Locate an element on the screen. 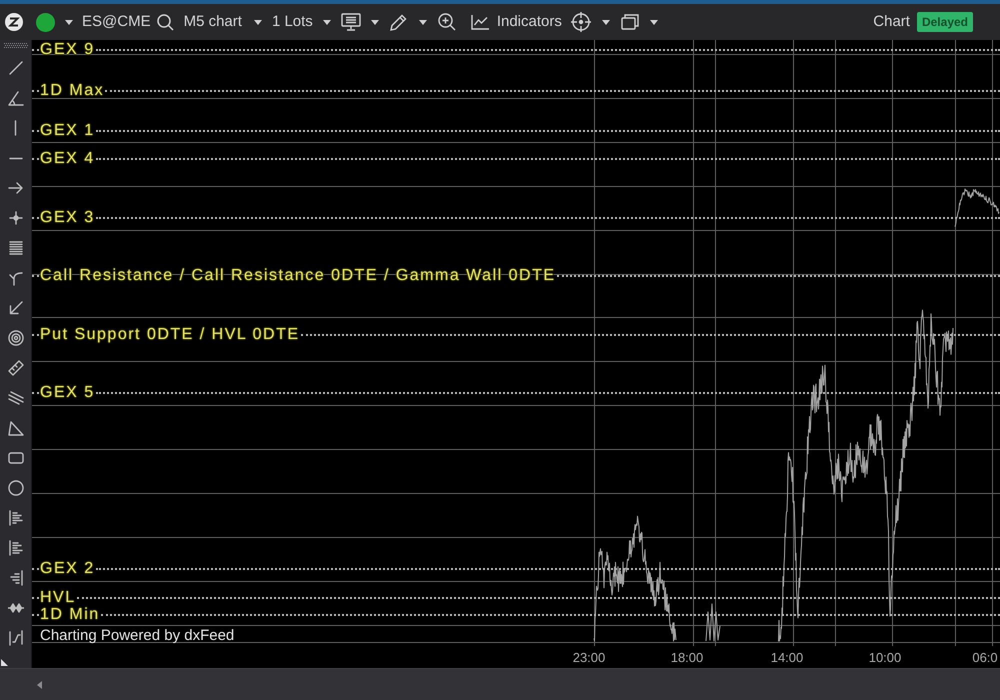 The image size is (1000, 700). circle-icon is located at coordinates (16, 488).